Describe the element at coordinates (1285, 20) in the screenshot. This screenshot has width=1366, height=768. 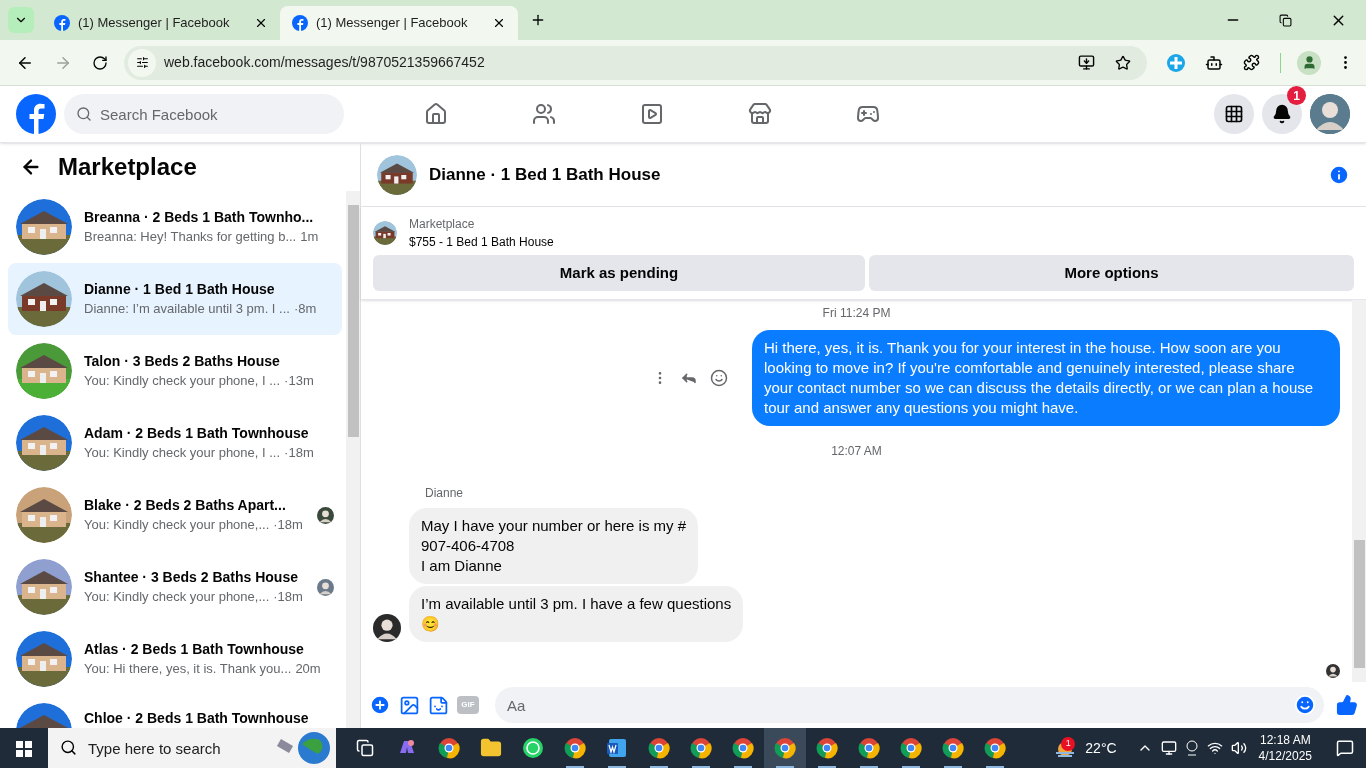
I see `restore-icon` at that location.